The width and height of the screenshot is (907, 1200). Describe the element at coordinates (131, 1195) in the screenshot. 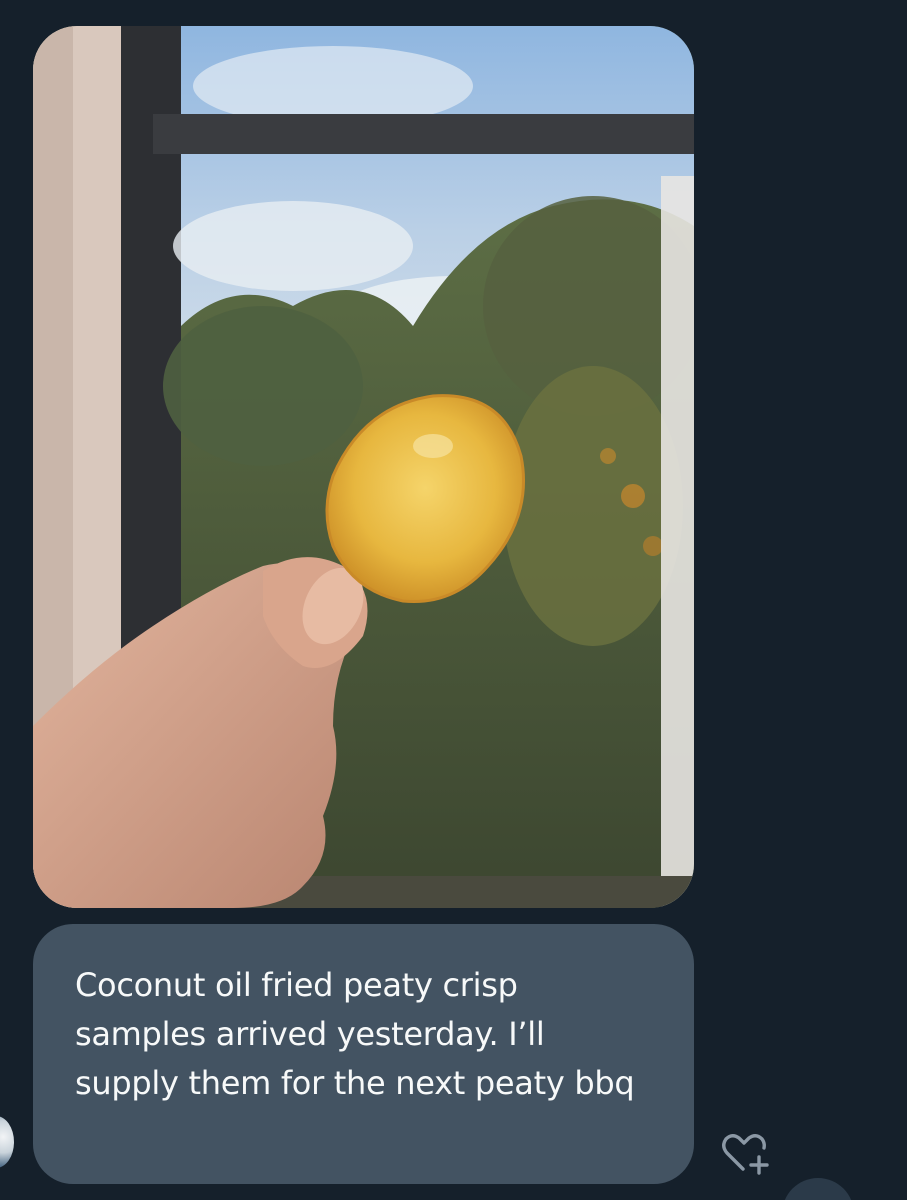

I see `message-timestamp` at that location.